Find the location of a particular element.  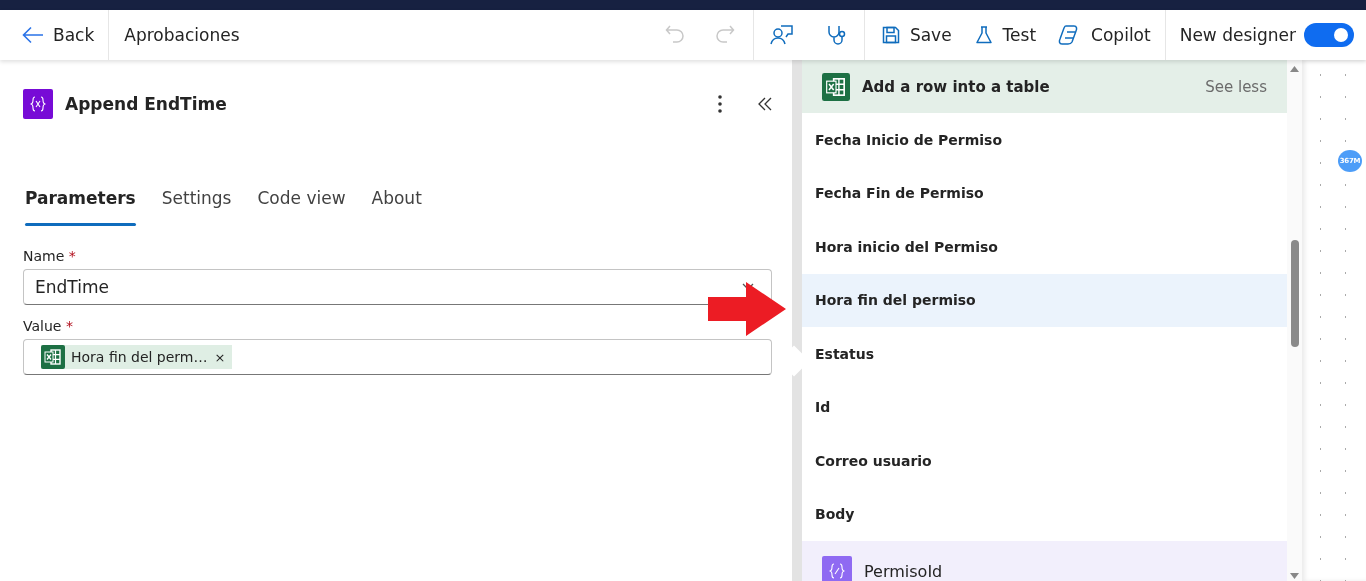

scrollbar is located at coordinates (1294, 320).